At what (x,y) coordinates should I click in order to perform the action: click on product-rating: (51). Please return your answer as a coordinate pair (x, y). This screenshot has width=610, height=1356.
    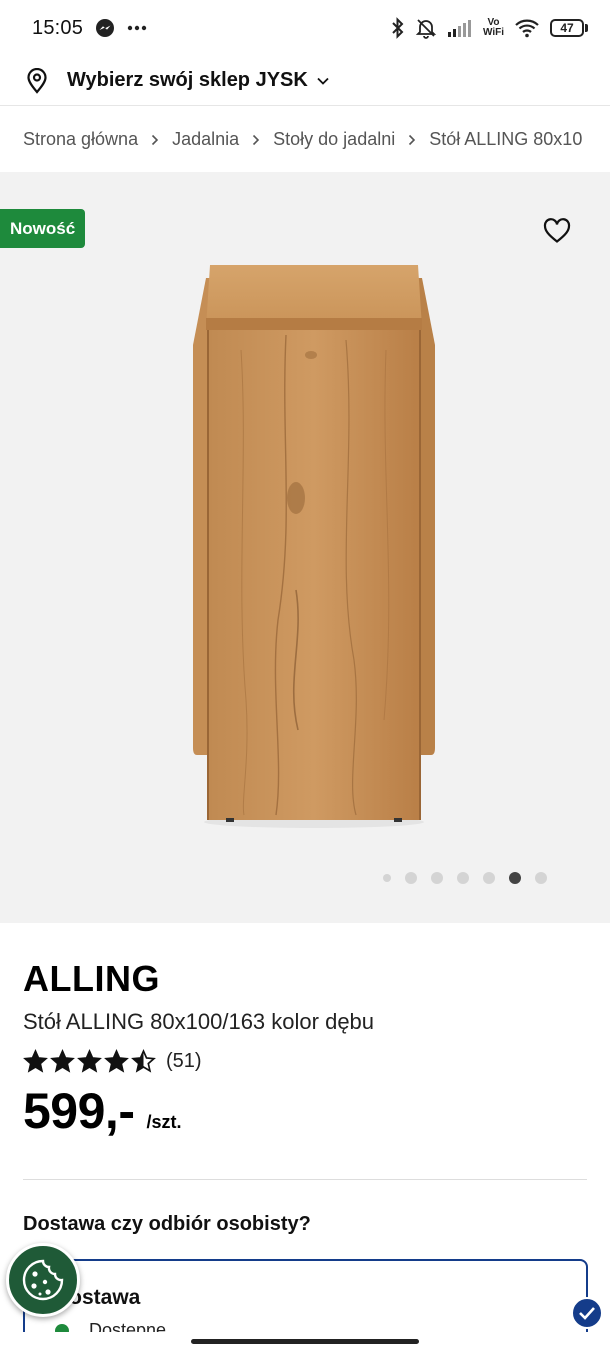
    Looking at the image, I should click on (112, 1061).